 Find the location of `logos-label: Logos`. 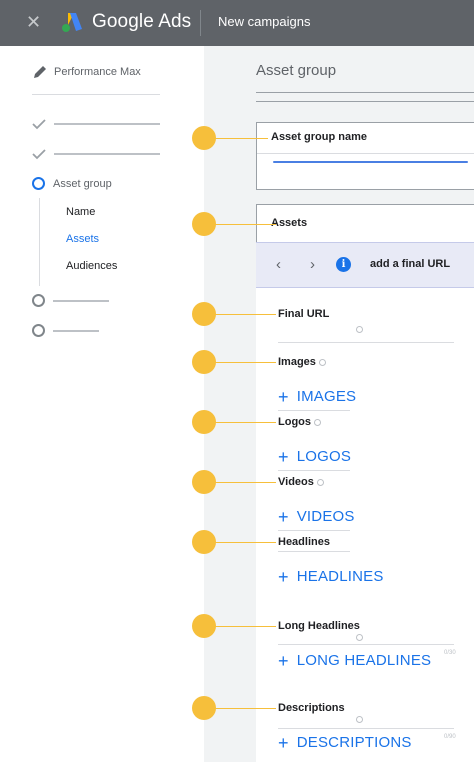

logos-label: Logos is located at coordinates (299, 422).